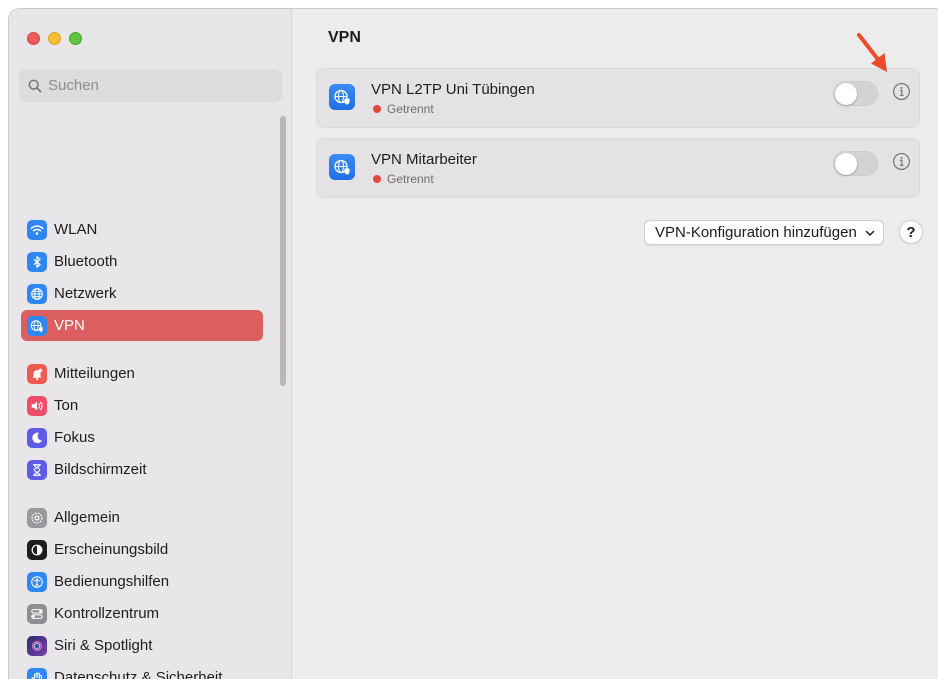 The width and height of the screenshot is (938, 679). What do you see at coordinates (76, 229) in the screenshot?
I see `sidebar-item-label: WLAN` at bounding box center [76, 229].